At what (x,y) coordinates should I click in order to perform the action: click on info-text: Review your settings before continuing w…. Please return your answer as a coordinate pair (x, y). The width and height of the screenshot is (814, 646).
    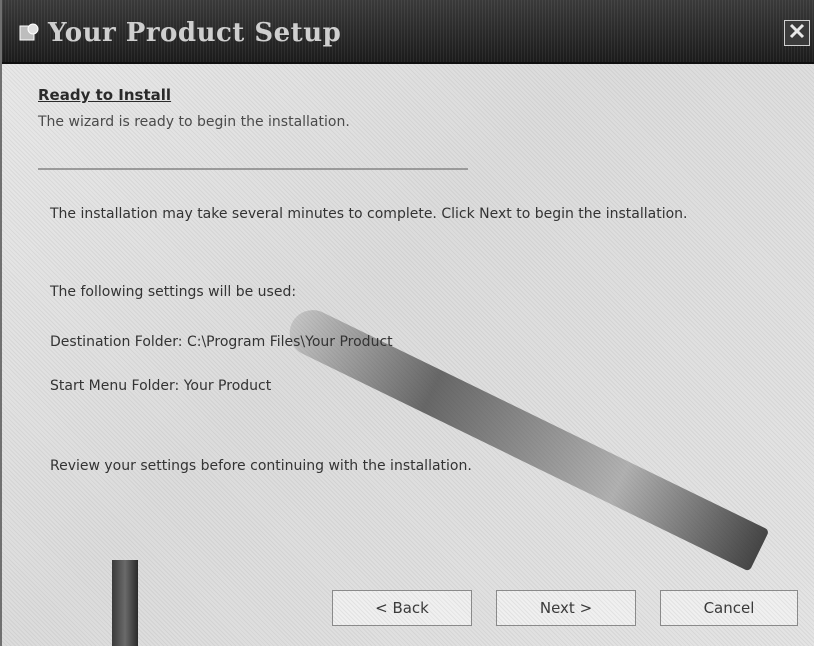
    Looking at the image, I should click on (261, 466).